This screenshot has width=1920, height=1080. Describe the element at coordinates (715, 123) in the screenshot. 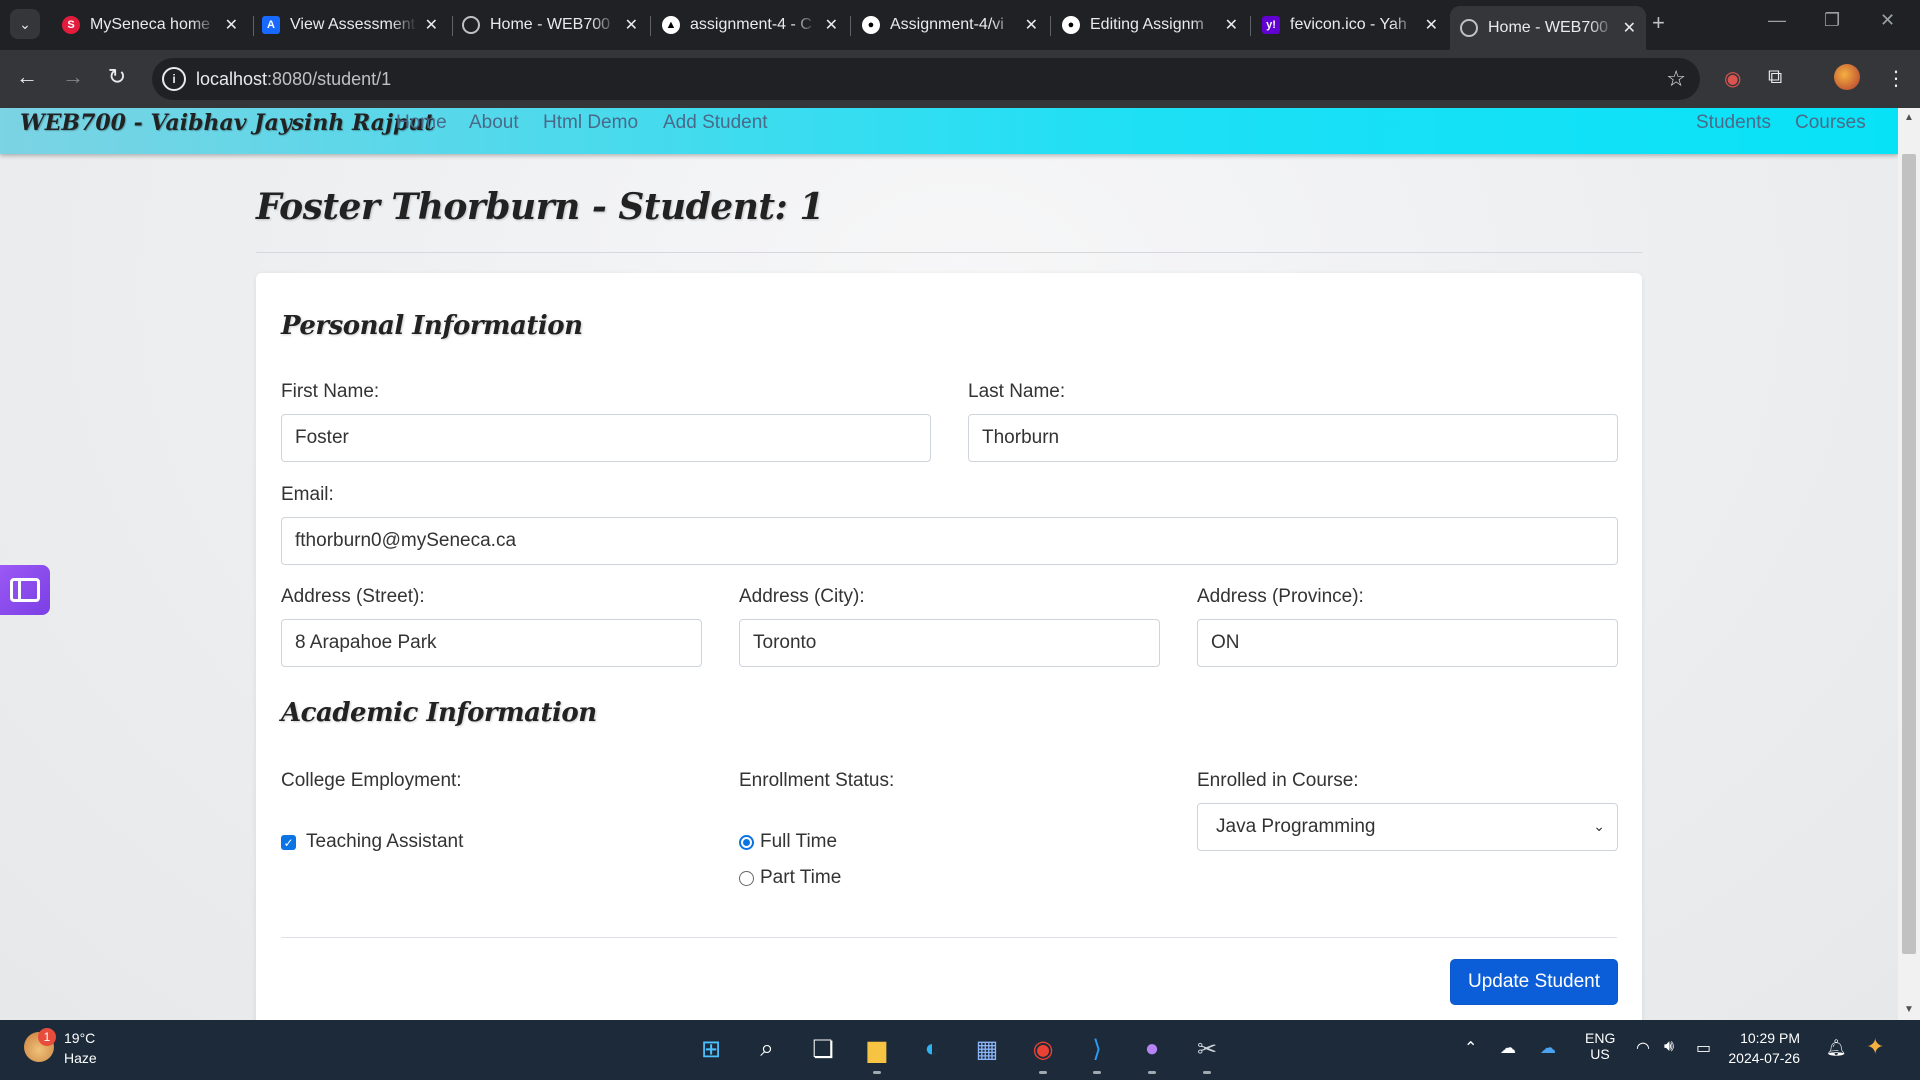

I see `nav-link-add-student: Add Student` at that location.